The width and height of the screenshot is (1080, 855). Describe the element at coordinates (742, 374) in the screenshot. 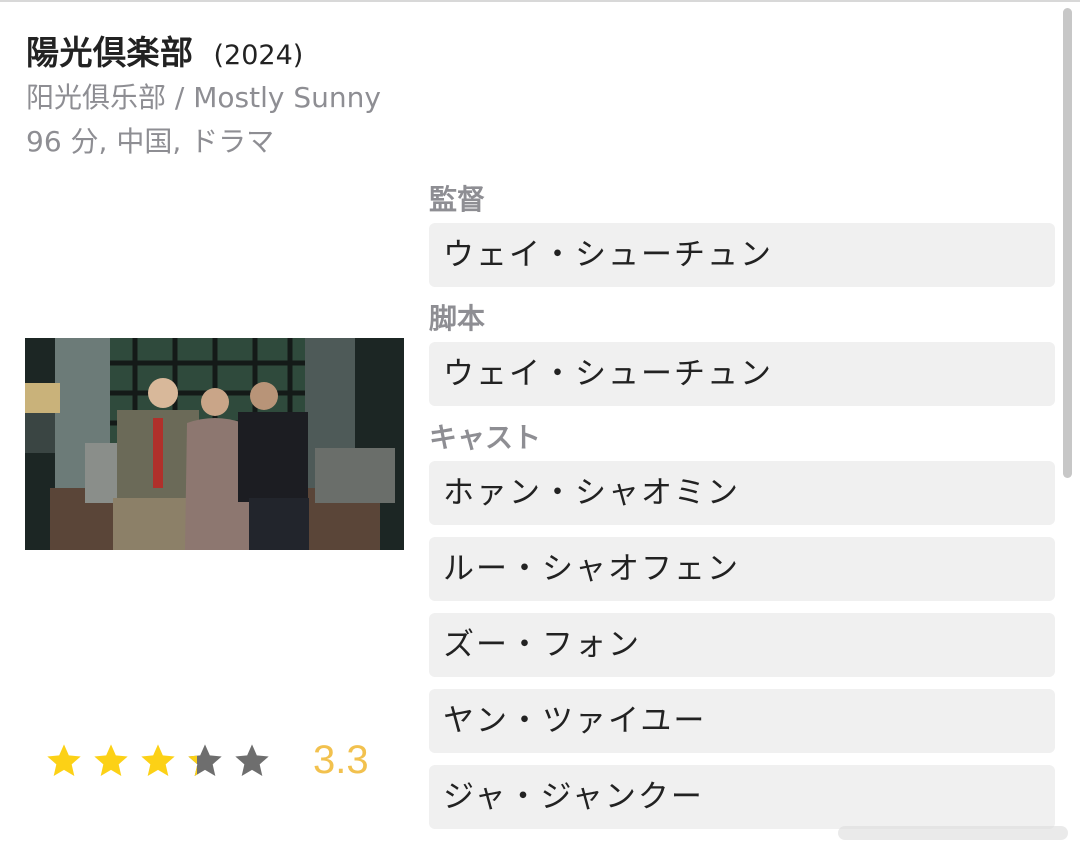

I see `writer-name: ウェイ・シューチュン` at that location.